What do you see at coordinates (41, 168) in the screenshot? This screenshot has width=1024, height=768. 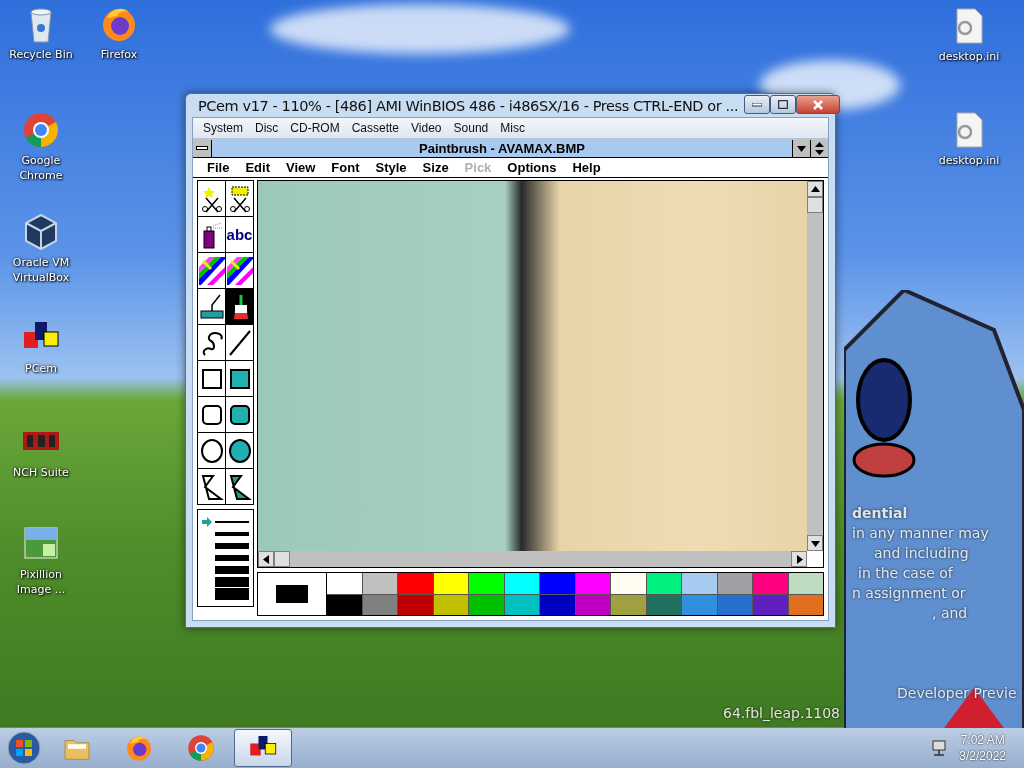 I see `desktop-icon-label: Google Chrome` at bounding box center [41, 168].